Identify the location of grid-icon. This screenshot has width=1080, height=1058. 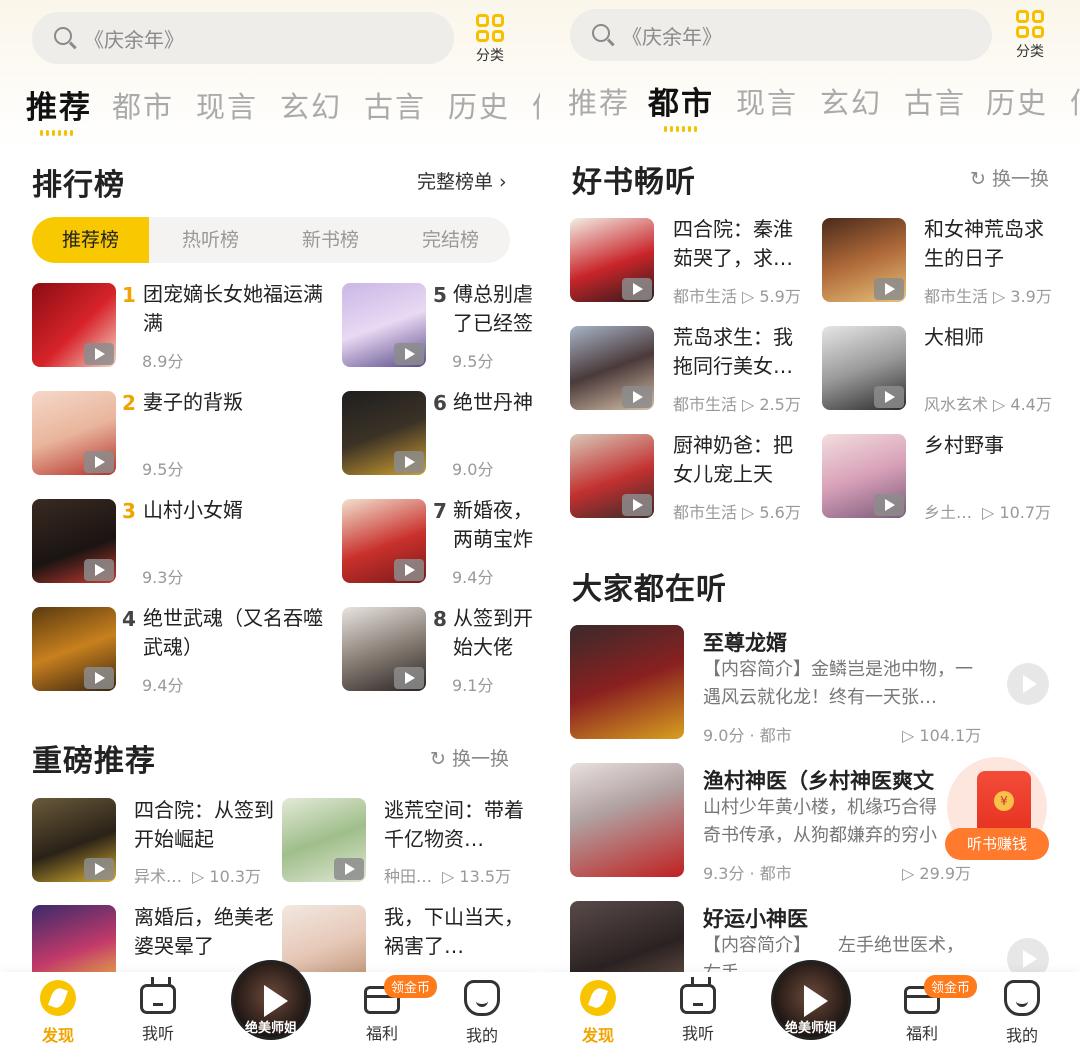
(1030, 24).